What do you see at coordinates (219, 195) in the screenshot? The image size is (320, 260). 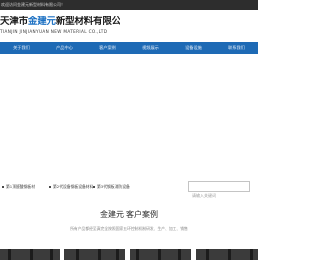 I see `search-input` at bounding box center [219, 195].